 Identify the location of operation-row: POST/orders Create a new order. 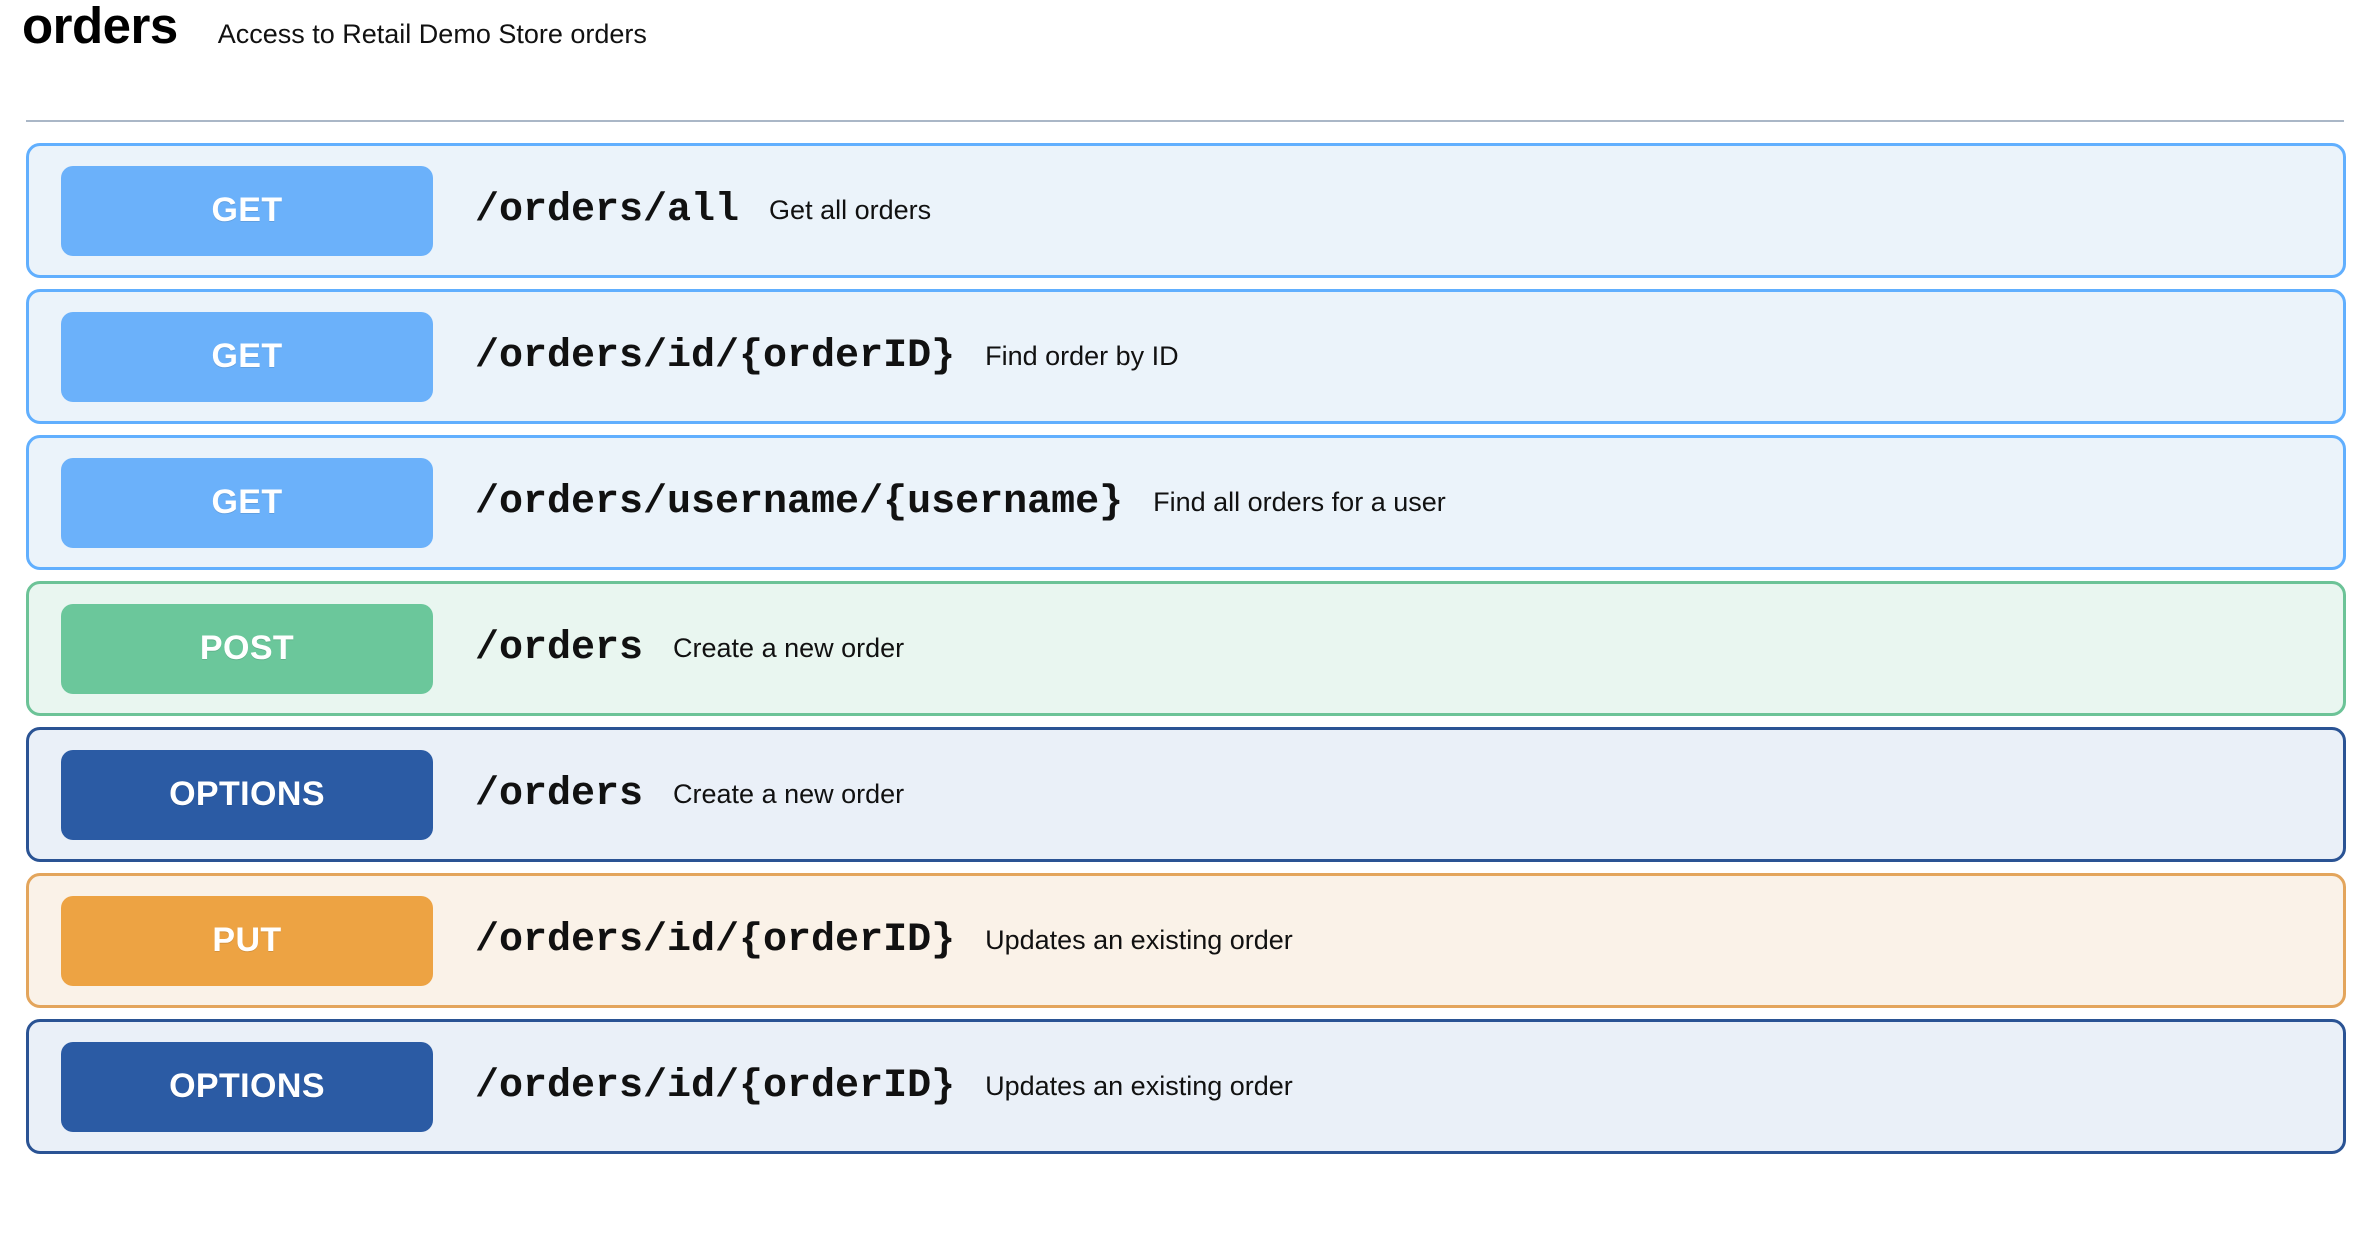
(1186, 648).